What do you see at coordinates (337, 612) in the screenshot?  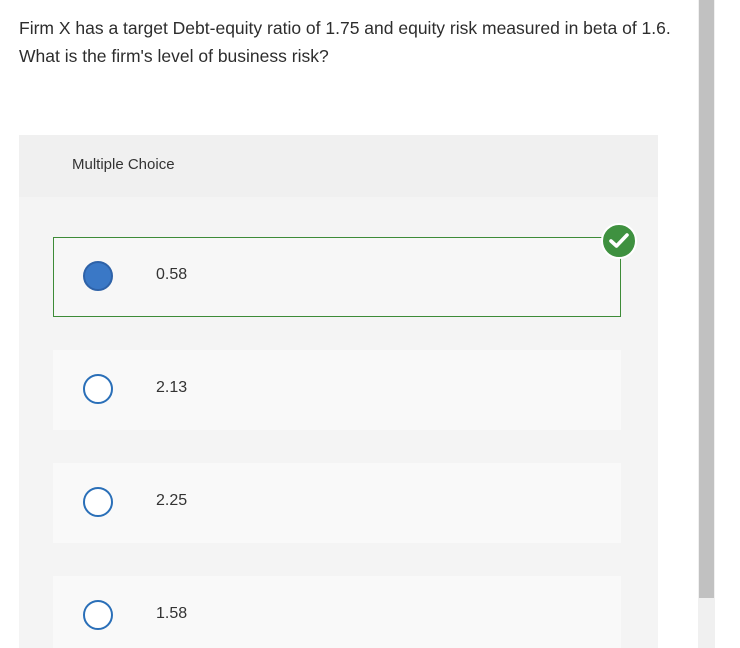 I see `answer-option-4: 1.58` at bounding box center [337, 612].